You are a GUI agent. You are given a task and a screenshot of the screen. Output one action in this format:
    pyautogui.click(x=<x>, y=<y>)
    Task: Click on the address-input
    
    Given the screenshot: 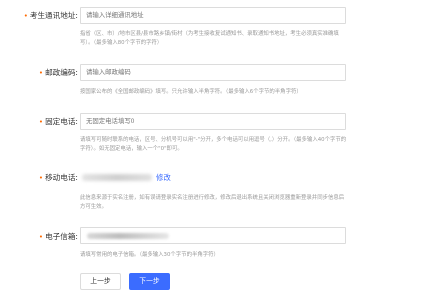 What is the action you would take?
    pyautogui.click(x=213, y=15)
    